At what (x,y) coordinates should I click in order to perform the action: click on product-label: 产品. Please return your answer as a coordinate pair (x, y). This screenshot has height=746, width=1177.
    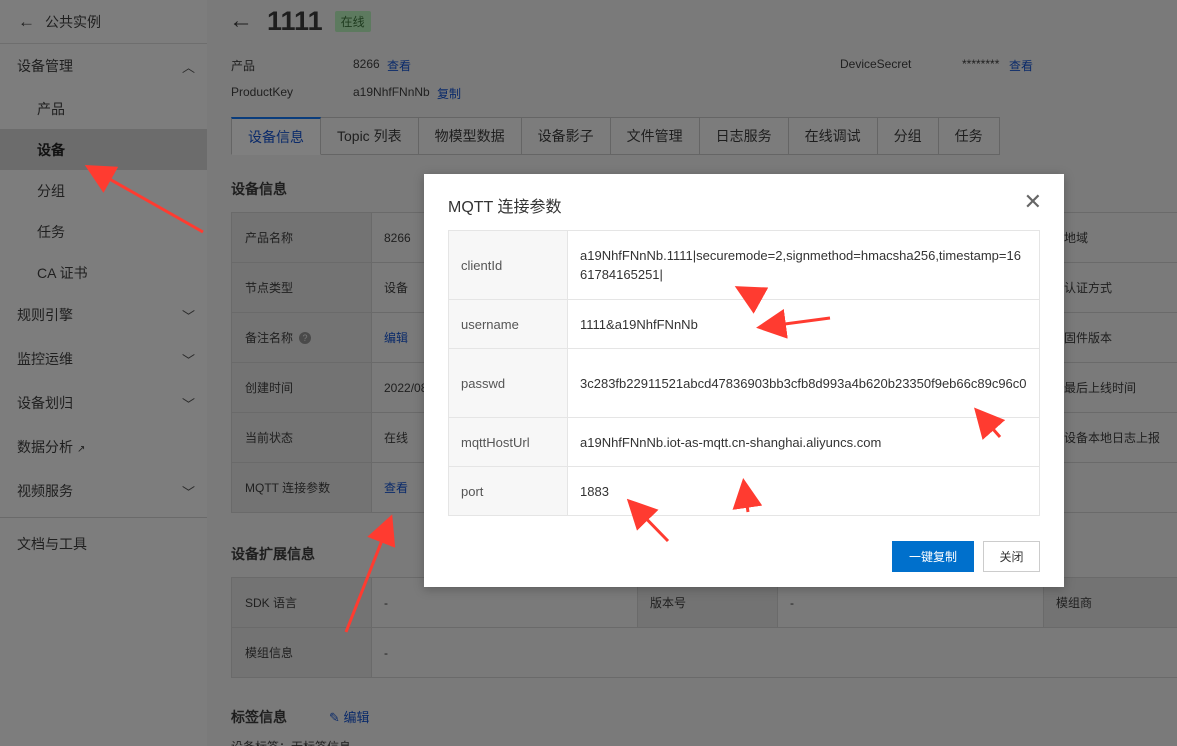
    Looking at the image, I should click on (243, 66).